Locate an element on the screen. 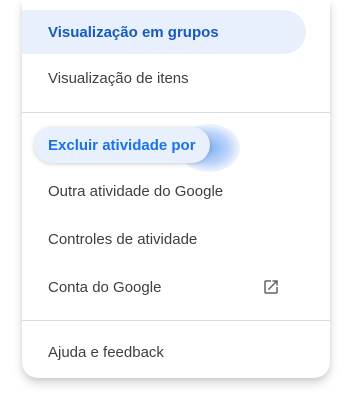 This screenshot has height=404, width=357. menu-item-help-feedback: Ajuda e feedback is located at coordinates (93, 352).